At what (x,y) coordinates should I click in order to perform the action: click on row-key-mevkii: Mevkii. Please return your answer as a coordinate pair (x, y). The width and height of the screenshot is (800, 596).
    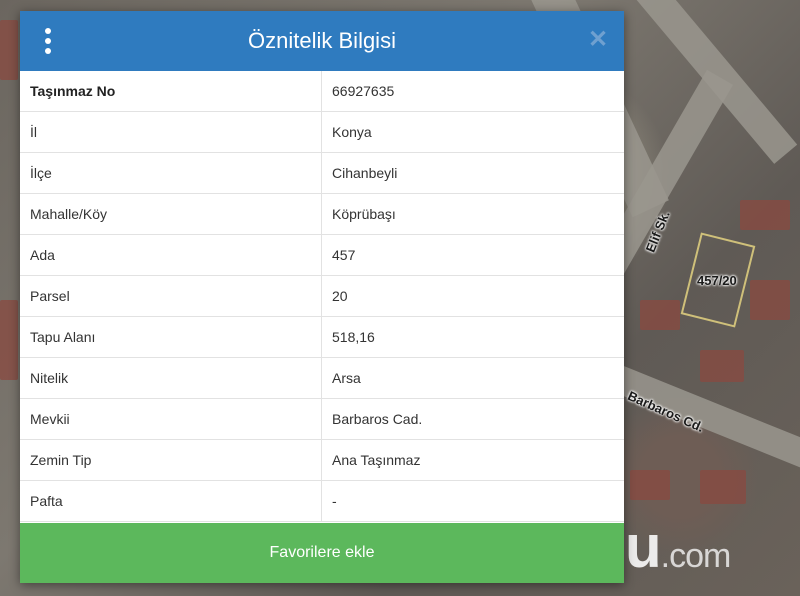
    Looking at the image, I should click on (171, 419).